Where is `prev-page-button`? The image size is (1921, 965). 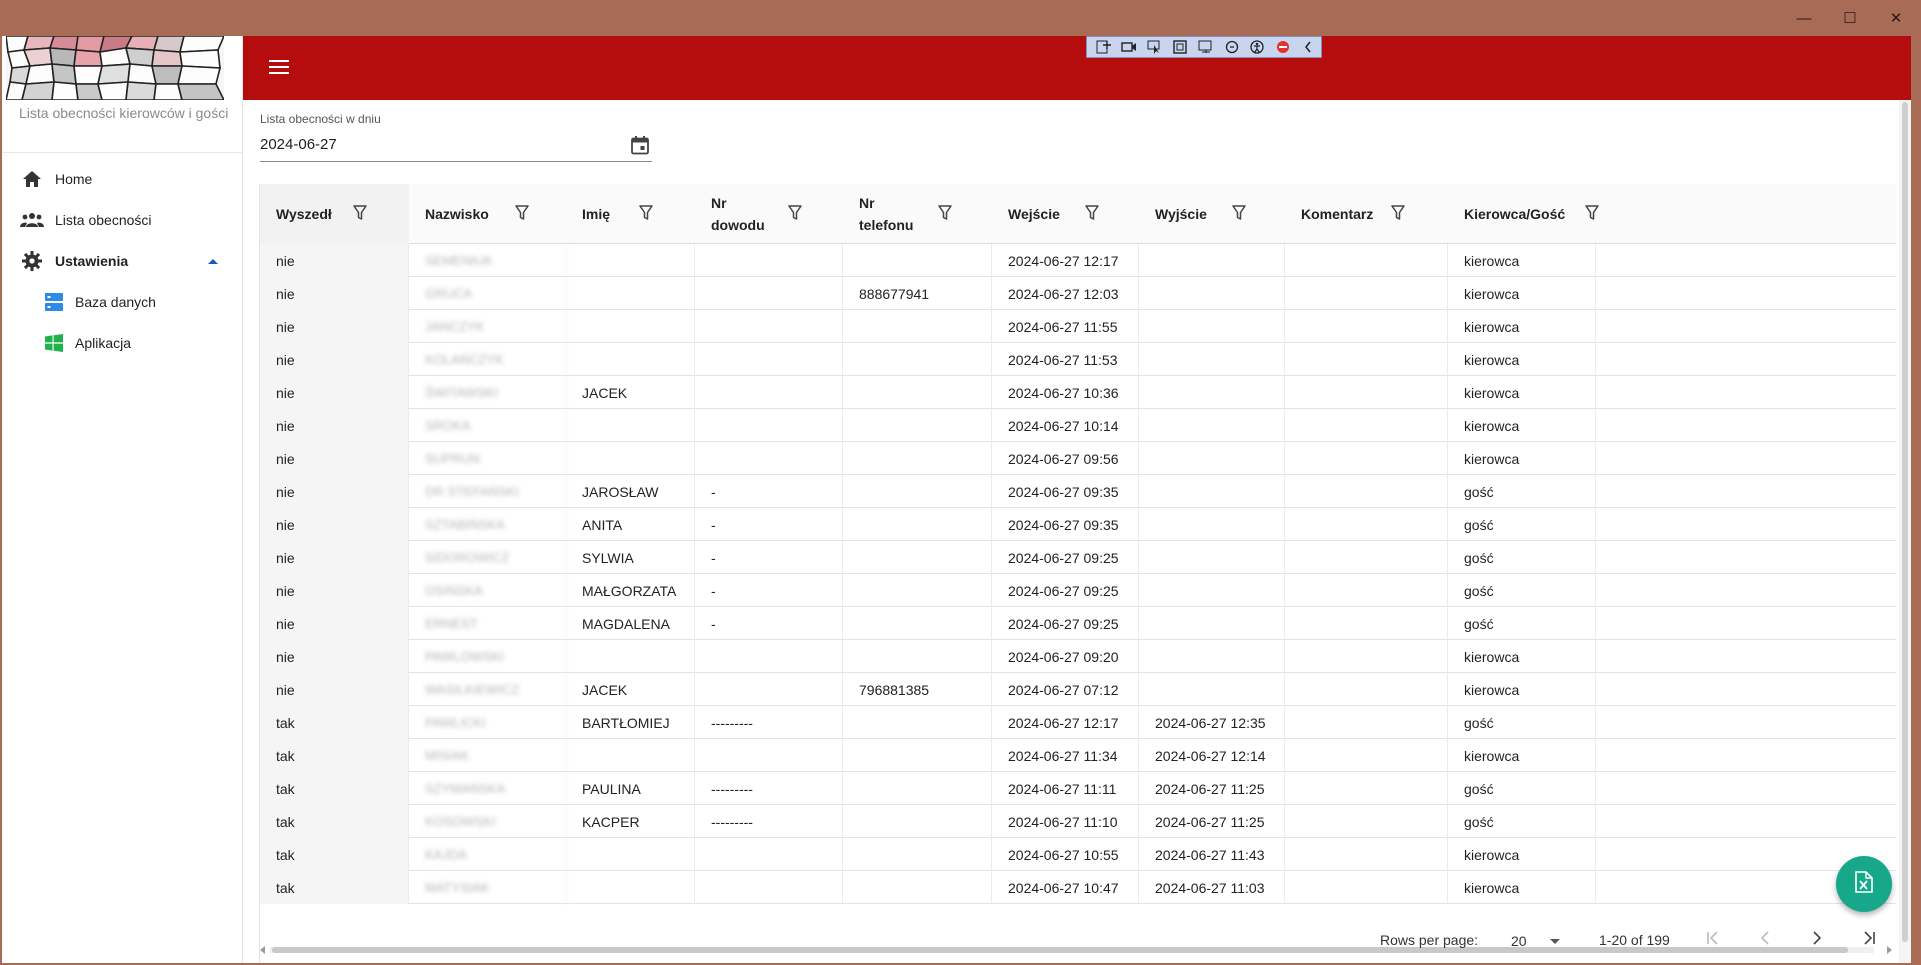 prev-page-button is located at coordinates (1765, 940).